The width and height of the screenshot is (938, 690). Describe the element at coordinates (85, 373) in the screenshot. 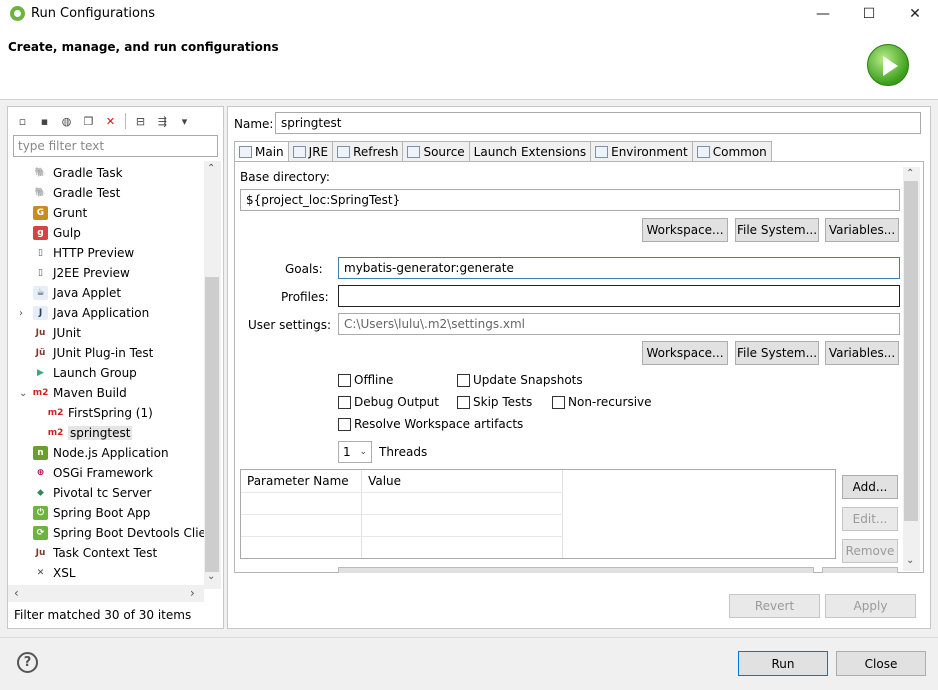

I see `tree-item: ▶ Launch Group` at that location.